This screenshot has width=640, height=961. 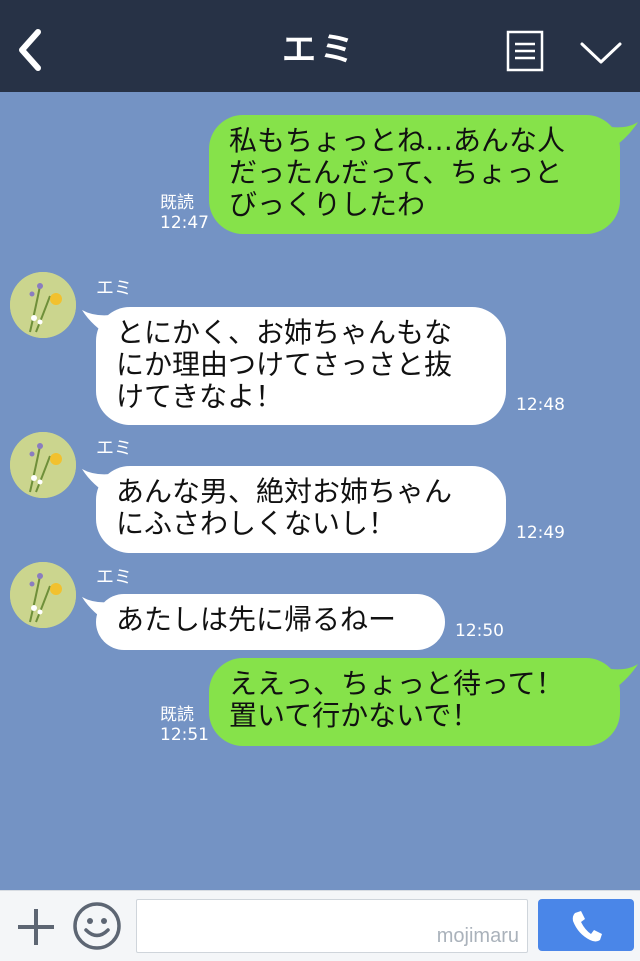 I want to click on emoji-button, so click(x=97, y=926).